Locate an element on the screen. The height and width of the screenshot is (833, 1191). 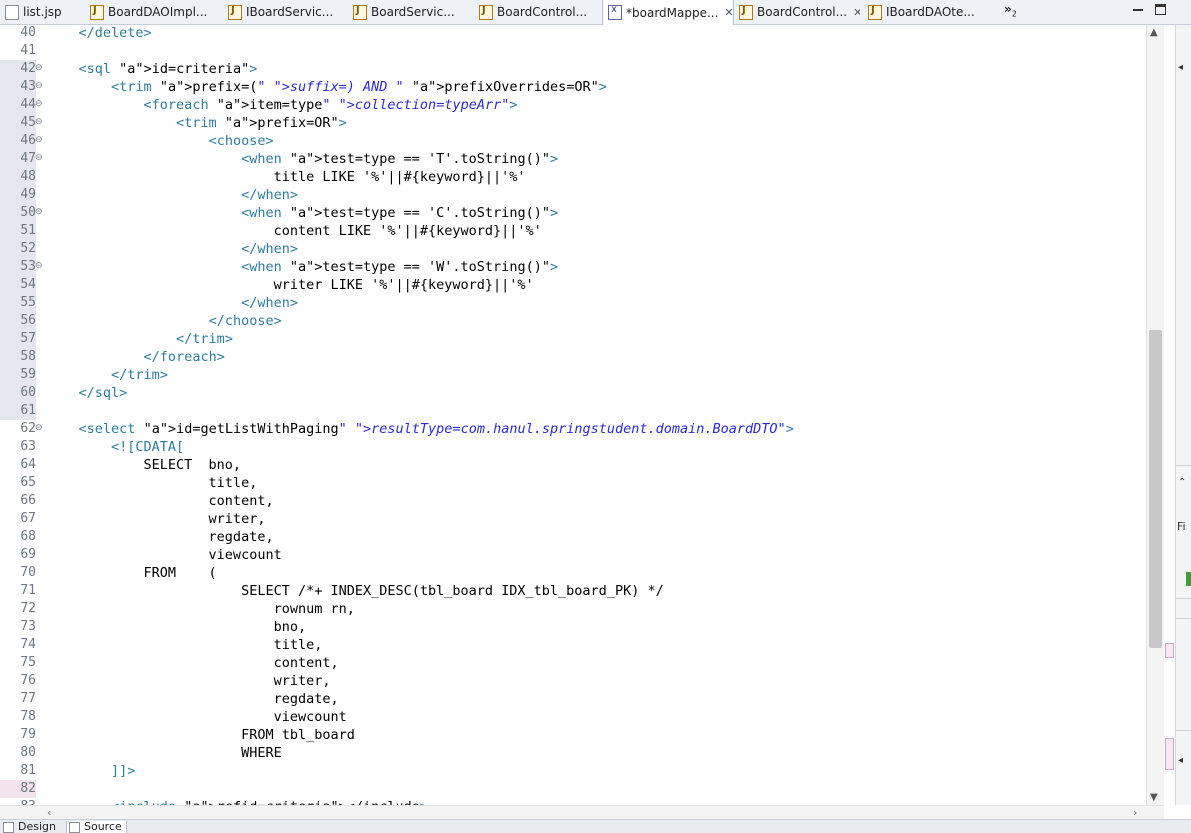
code-line: 55 </when> is located at coordinates (573, 303).